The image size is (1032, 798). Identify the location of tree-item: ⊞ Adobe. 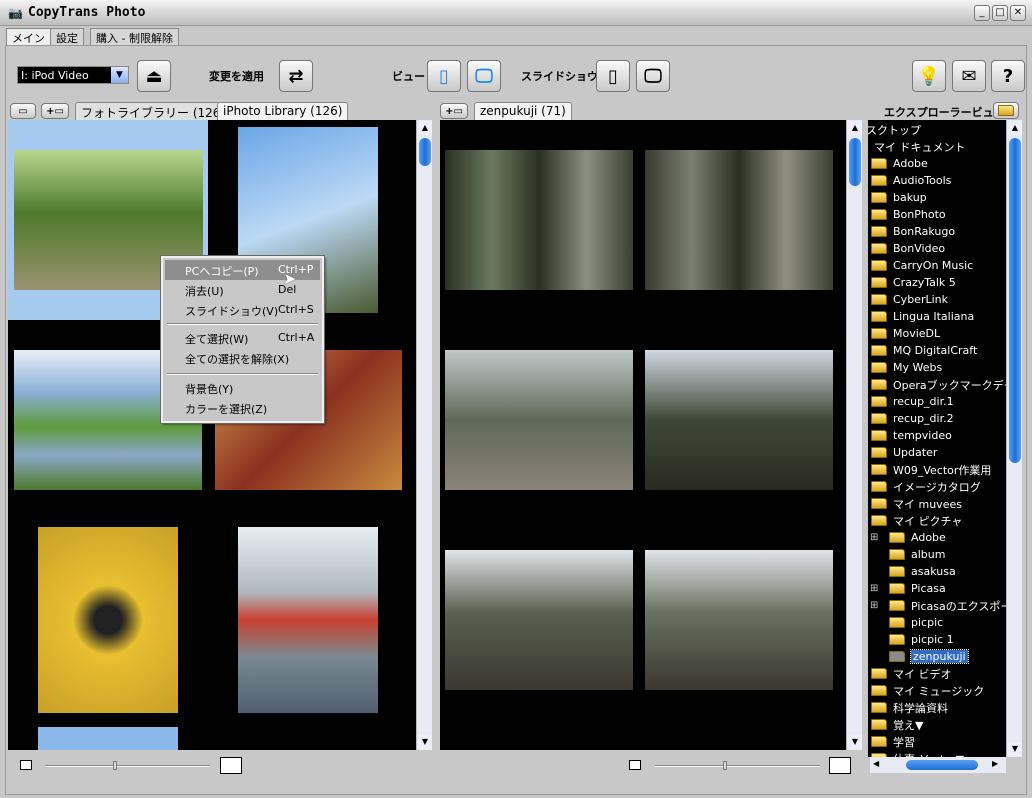
(908, 537).